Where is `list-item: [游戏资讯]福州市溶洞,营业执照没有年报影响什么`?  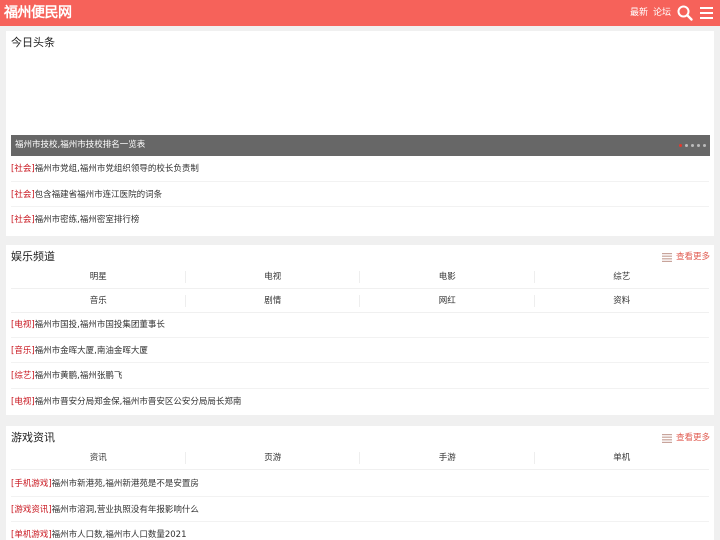 list-item: [游戏资讯]福州市溶洞,营业执照没有年报影响什么 is located at coordinates (360, 509).